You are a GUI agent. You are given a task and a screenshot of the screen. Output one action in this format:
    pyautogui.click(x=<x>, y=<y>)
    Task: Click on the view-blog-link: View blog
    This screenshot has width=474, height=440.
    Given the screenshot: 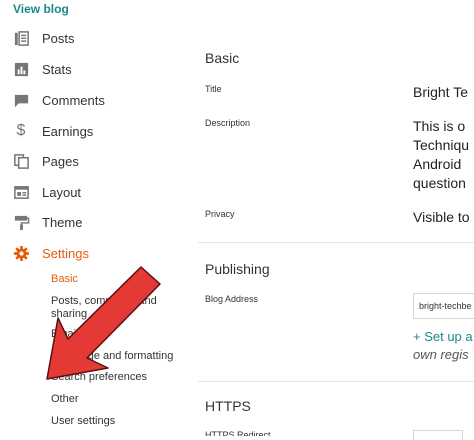 What is the action you would take?
    pyautogui.click(x=41, y=9)
    